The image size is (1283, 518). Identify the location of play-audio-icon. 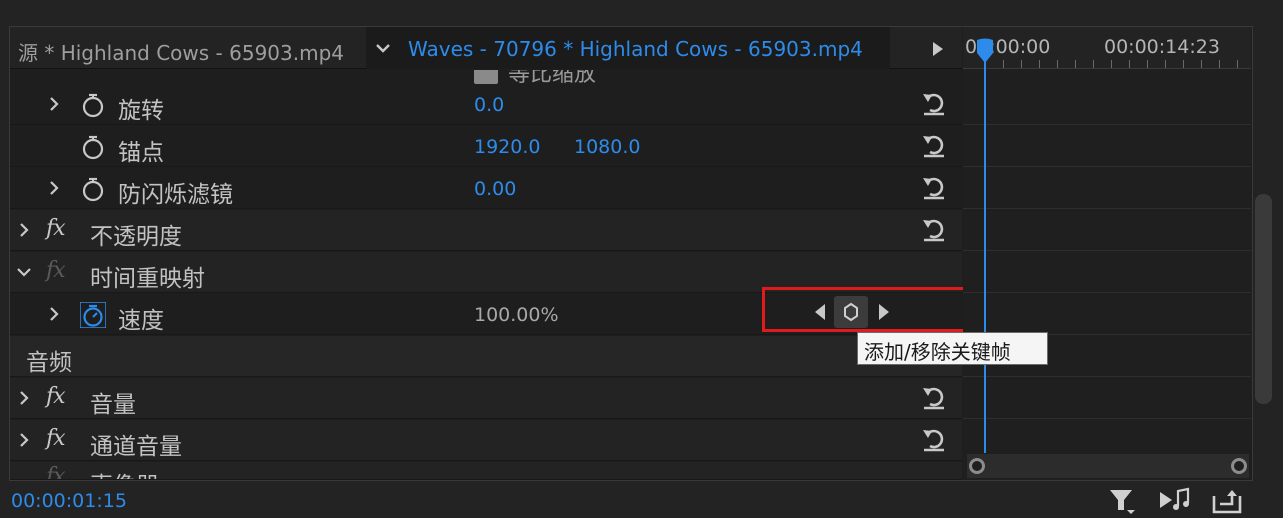
(1175, 501).